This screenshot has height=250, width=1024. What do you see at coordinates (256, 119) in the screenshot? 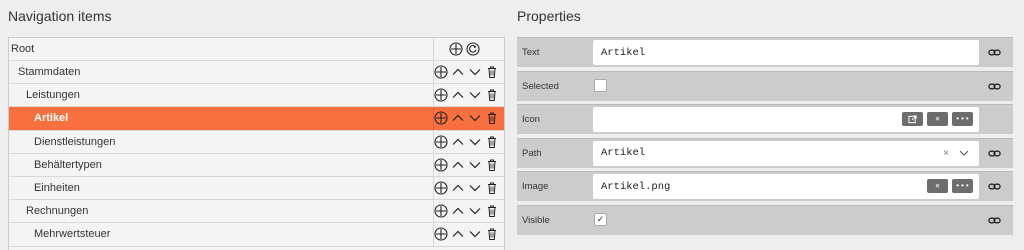
I see `tree-row-selected: Artikel` at bounding box center [256, 119].